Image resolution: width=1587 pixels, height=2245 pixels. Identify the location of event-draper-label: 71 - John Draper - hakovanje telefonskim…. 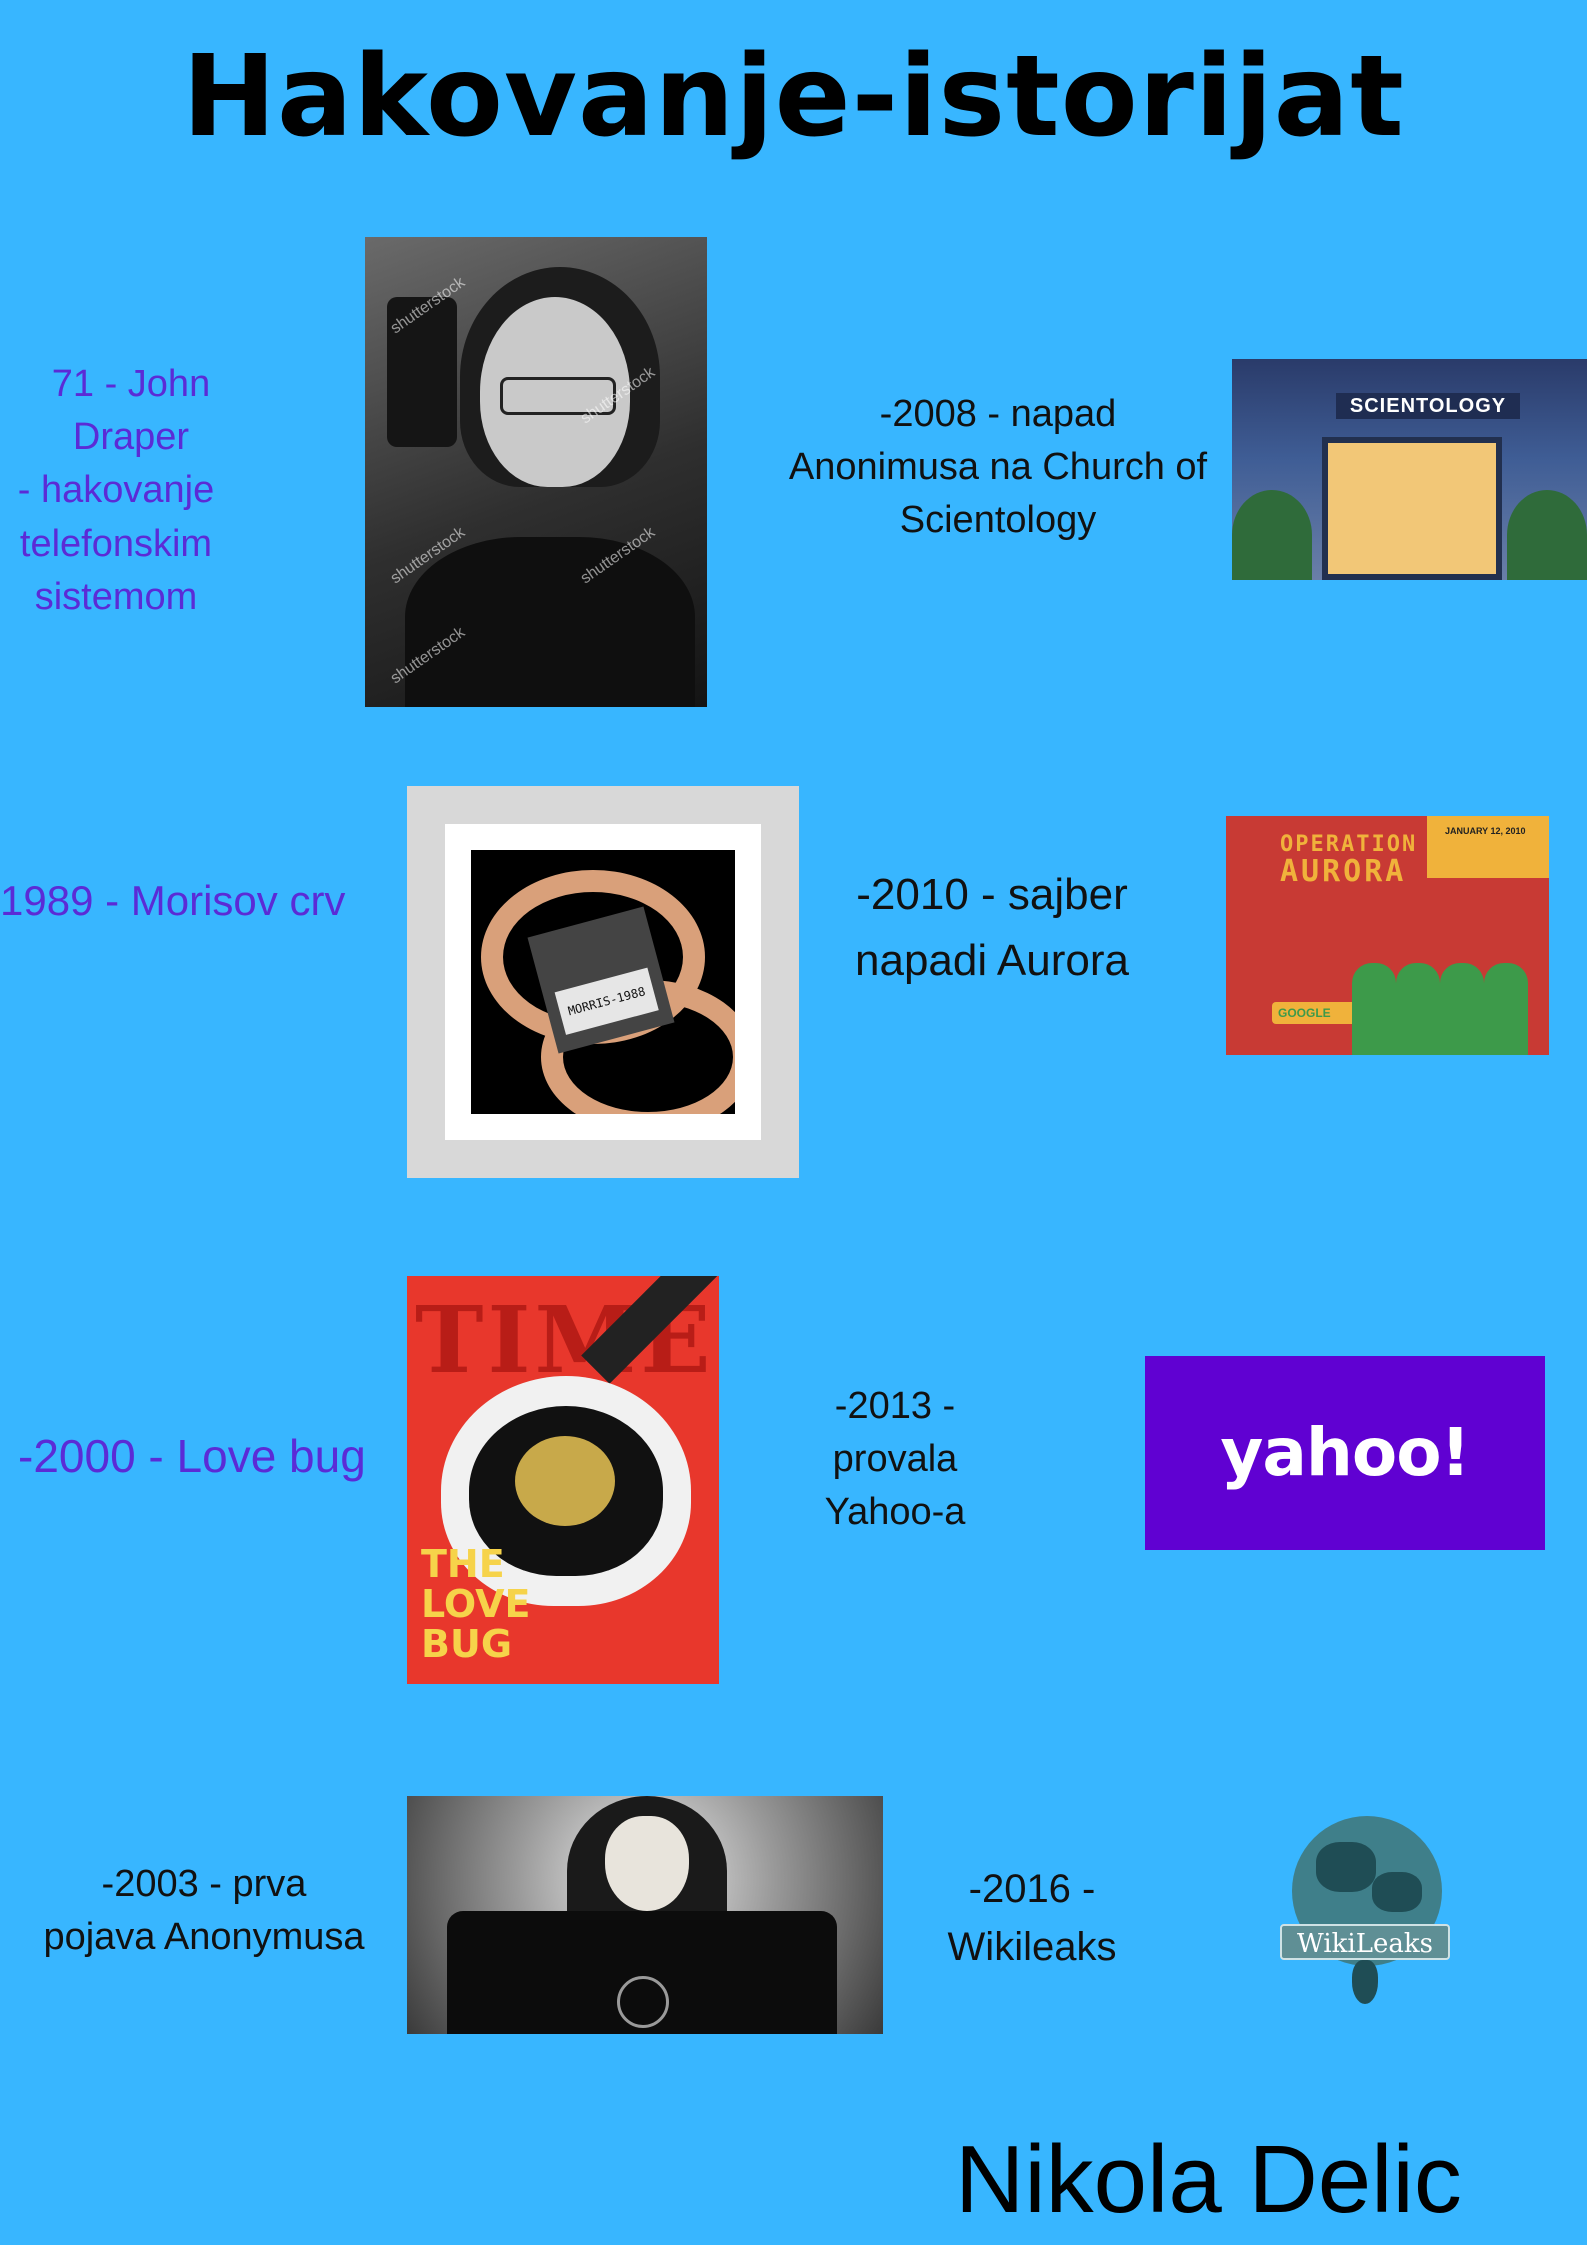
(136, 491).